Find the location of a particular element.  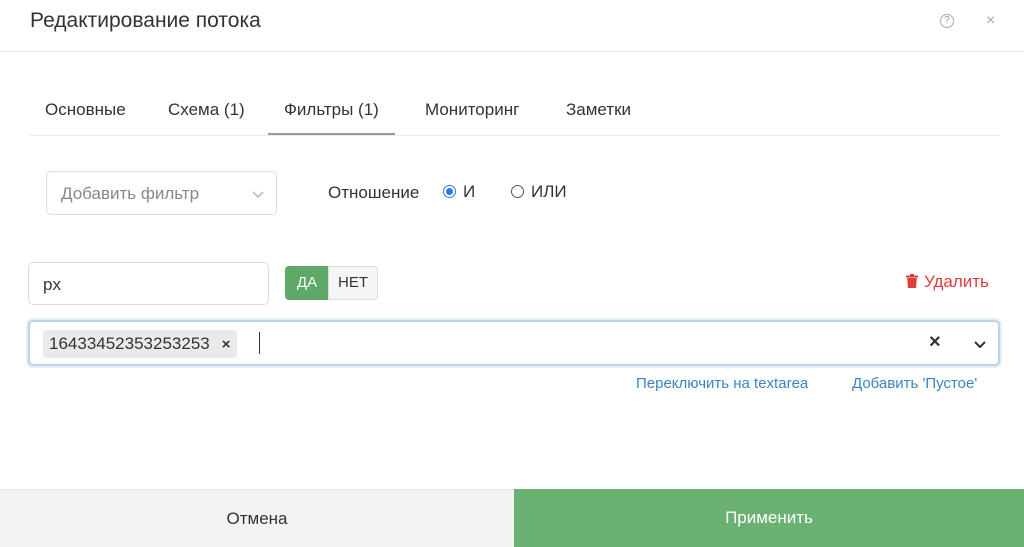

switch-textarea-link: Переключить на textarea is located at coordinates (722, 383).